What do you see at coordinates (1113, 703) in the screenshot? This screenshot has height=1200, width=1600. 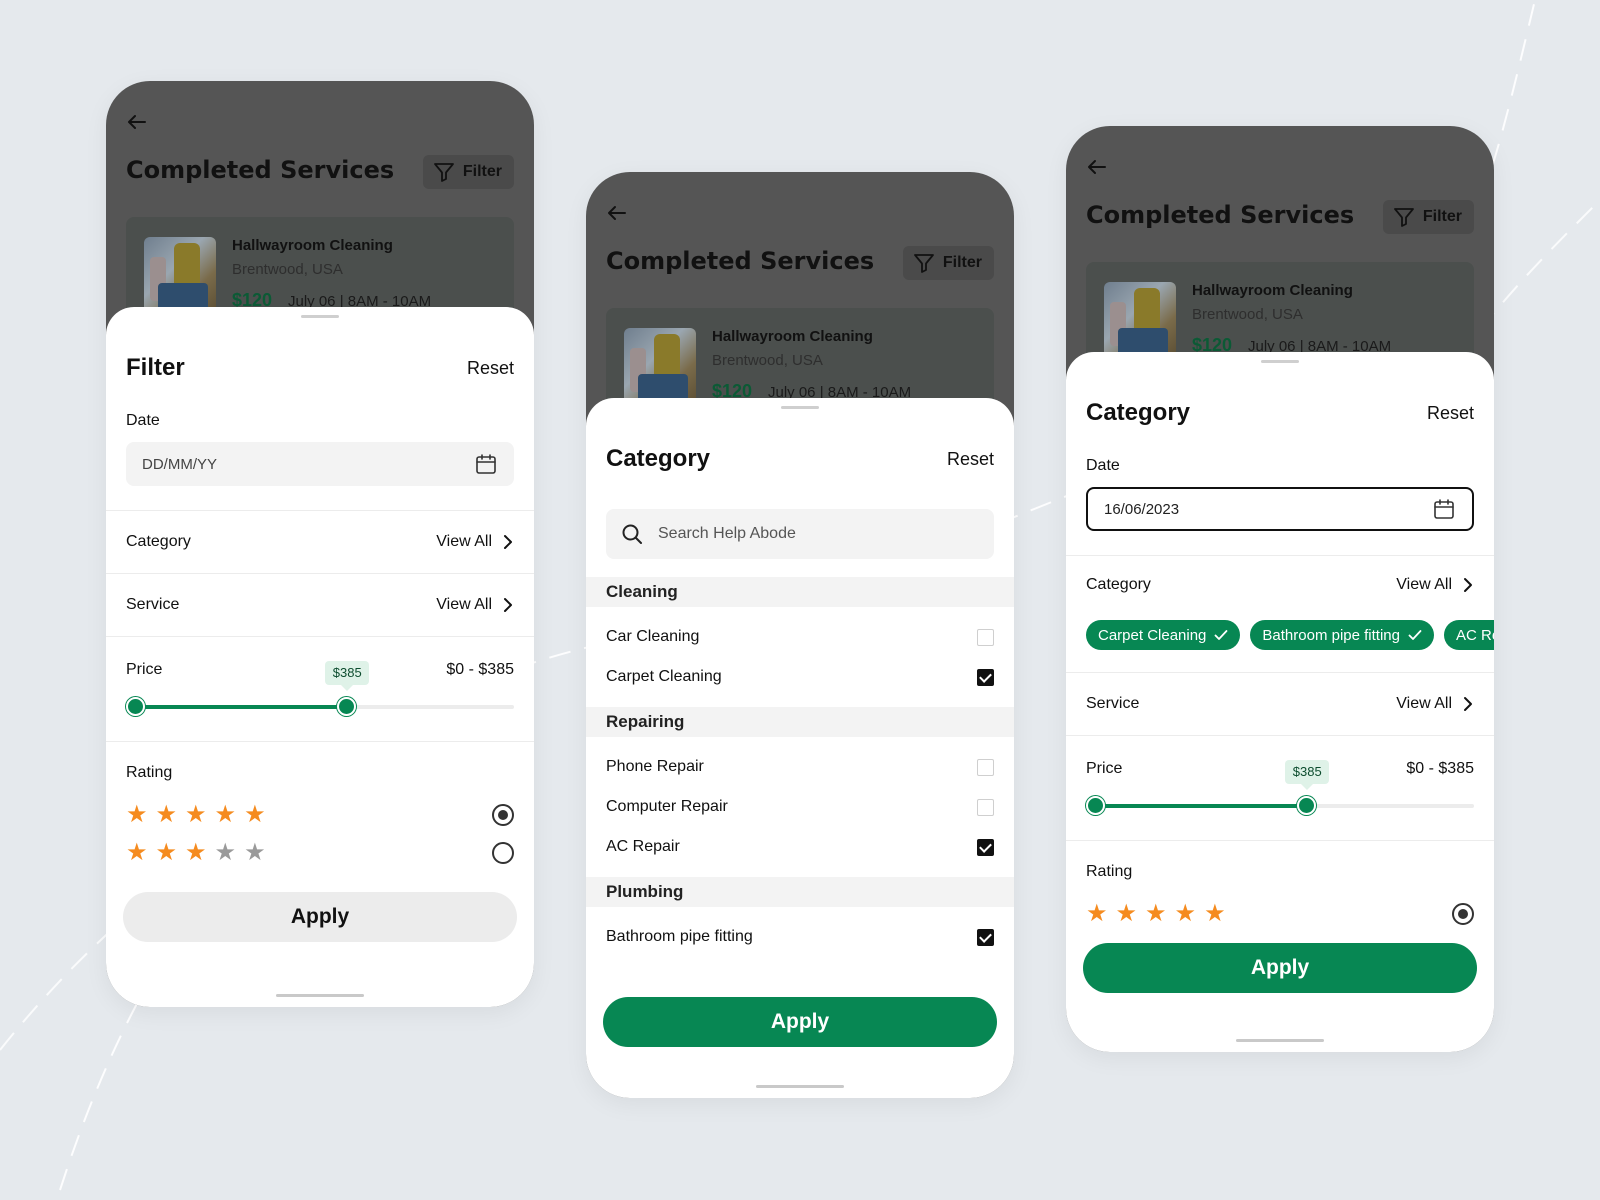 I see `service-label: Service` at bounding box center [1113, 703].